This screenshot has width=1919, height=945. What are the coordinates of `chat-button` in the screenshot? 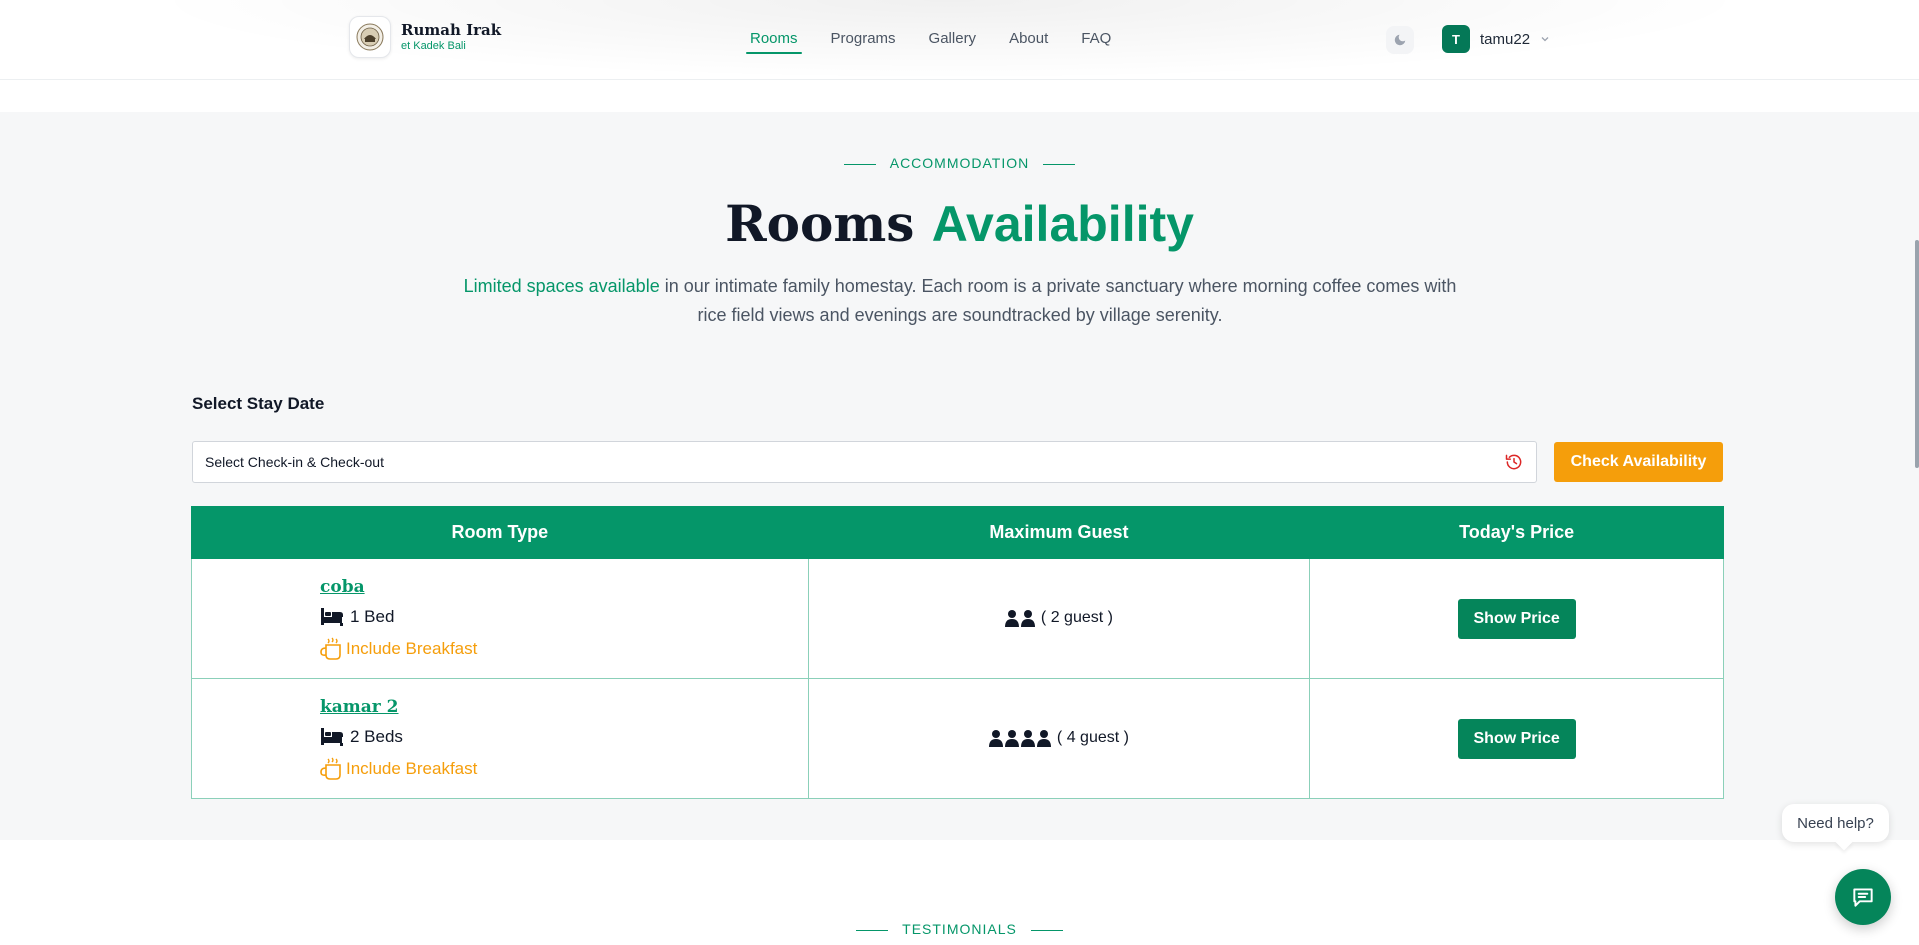 It's located at (1863, 897).